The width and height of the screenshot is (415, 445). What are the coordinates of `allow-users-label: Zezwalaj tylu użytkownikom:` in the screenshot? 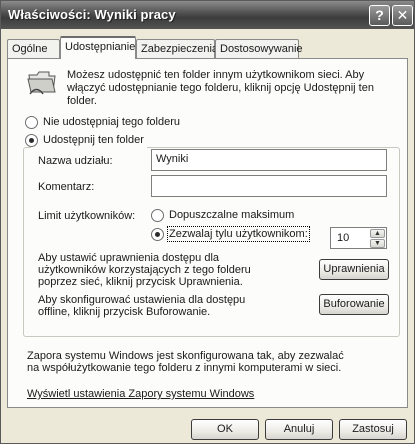 It's located at (238, 234).